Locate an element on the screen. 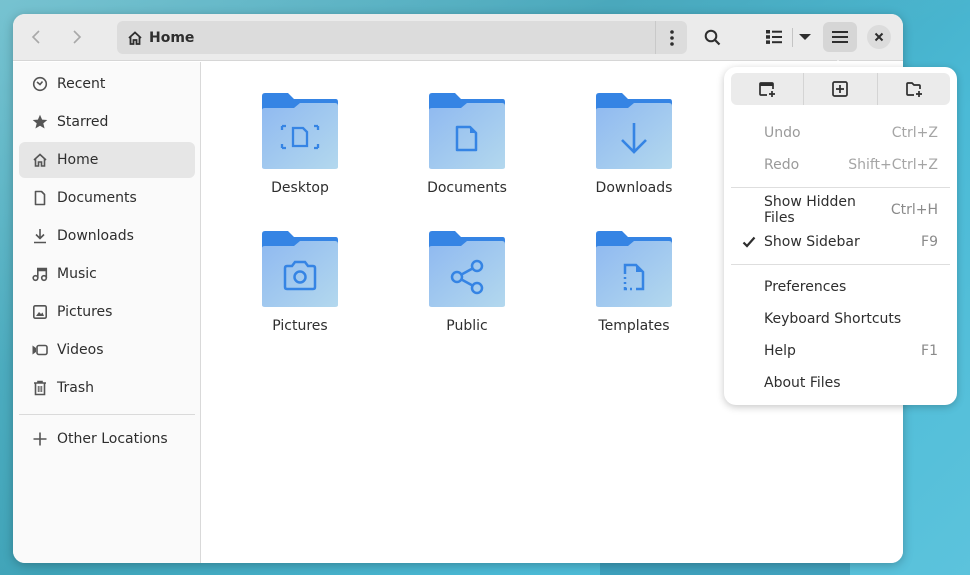 The width and height of the screenshot is (970, 575). view-options-dropdown is located at coordinates (805, 37).